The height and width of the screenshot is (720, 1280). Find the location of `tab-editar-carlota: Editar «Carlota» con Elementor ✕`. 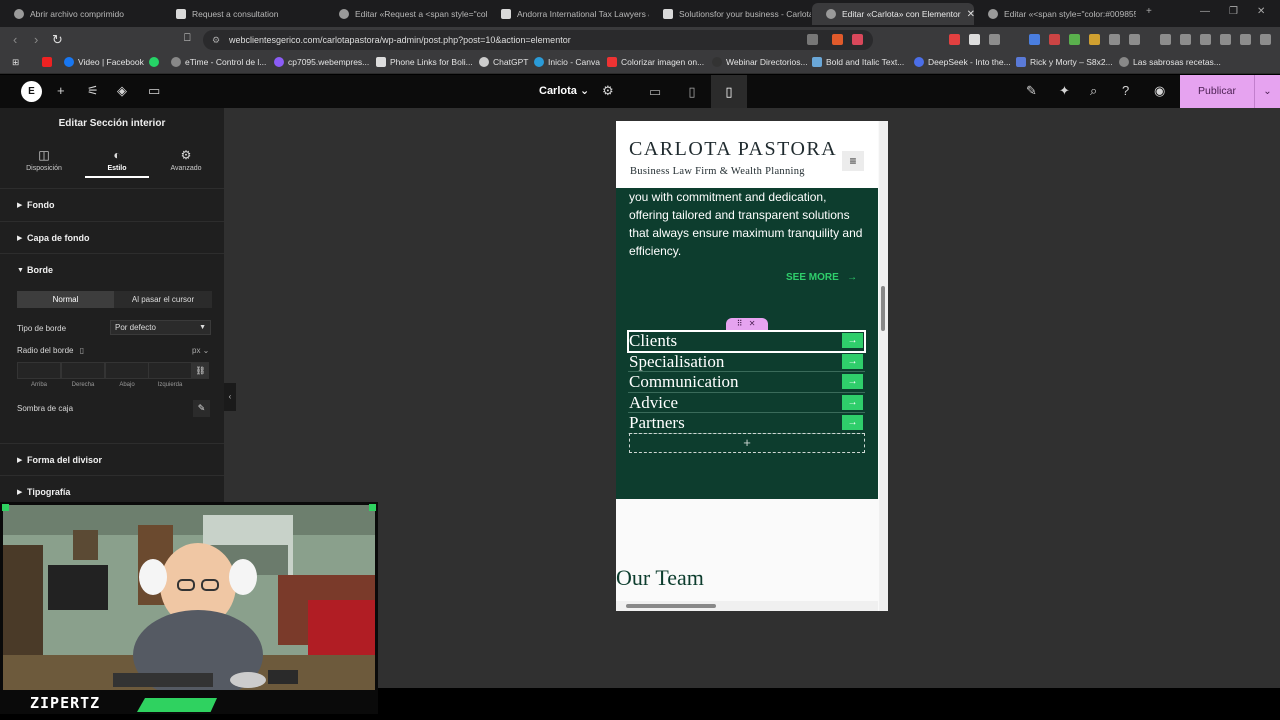

tab-editar-carlota: Editar «Carlota» con Elementor ✕ is located at coordinates (893, 14).